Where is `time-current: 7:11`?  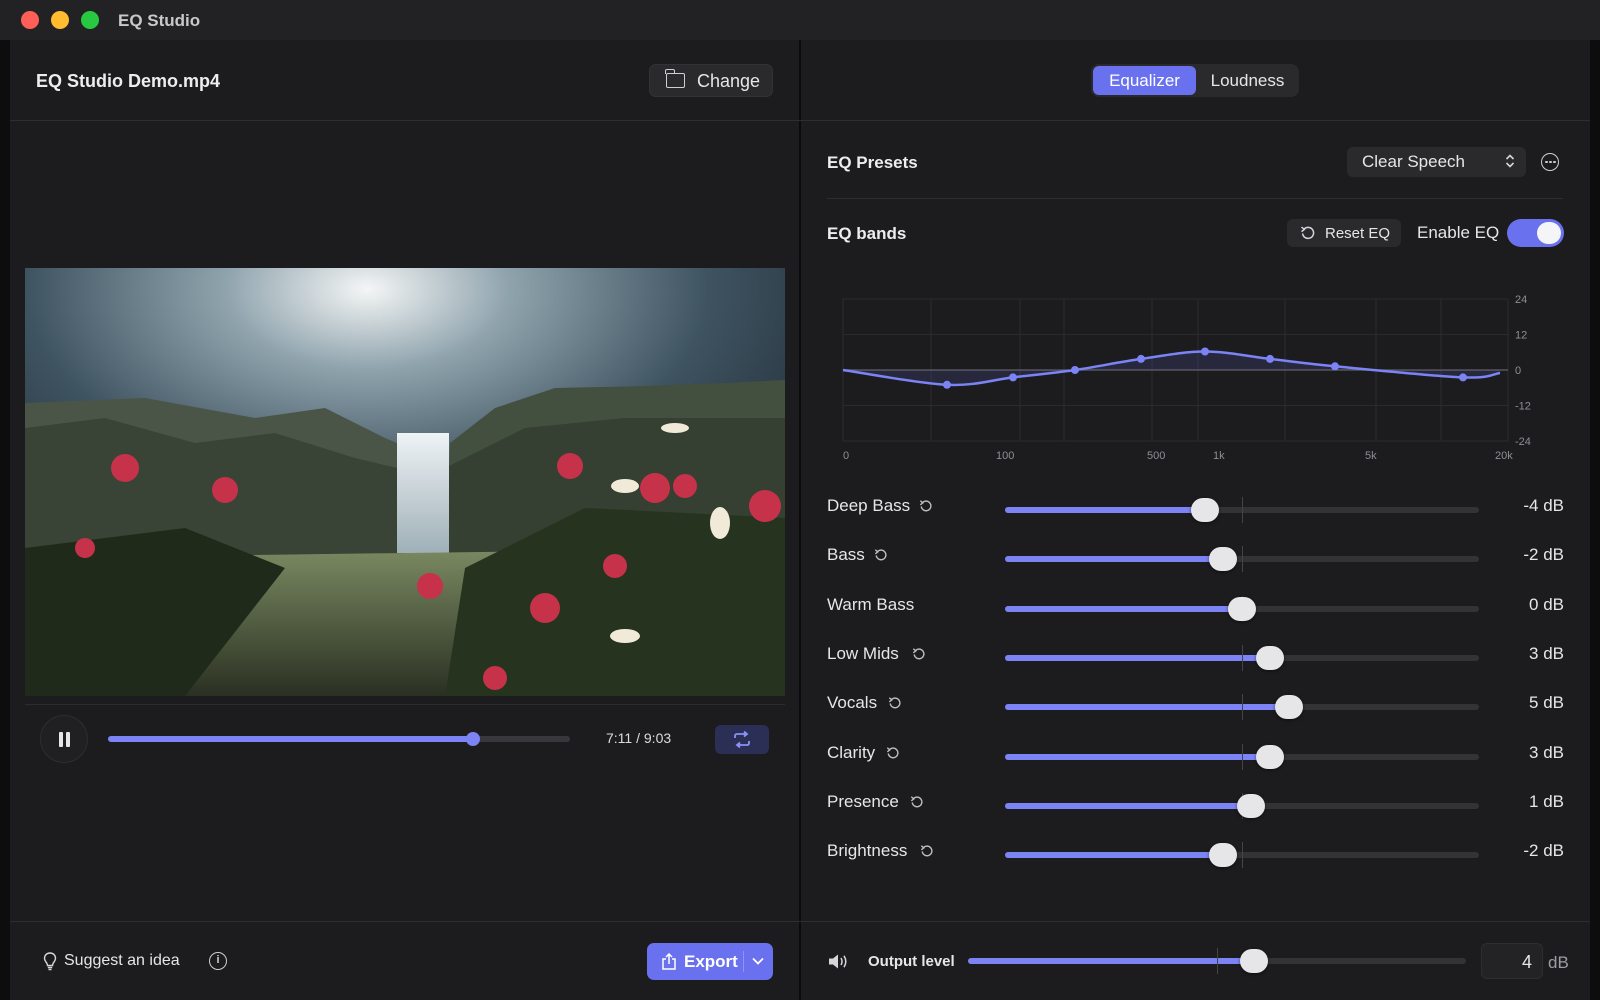 time-current: 7:11 is located at coordinates (619, 738).